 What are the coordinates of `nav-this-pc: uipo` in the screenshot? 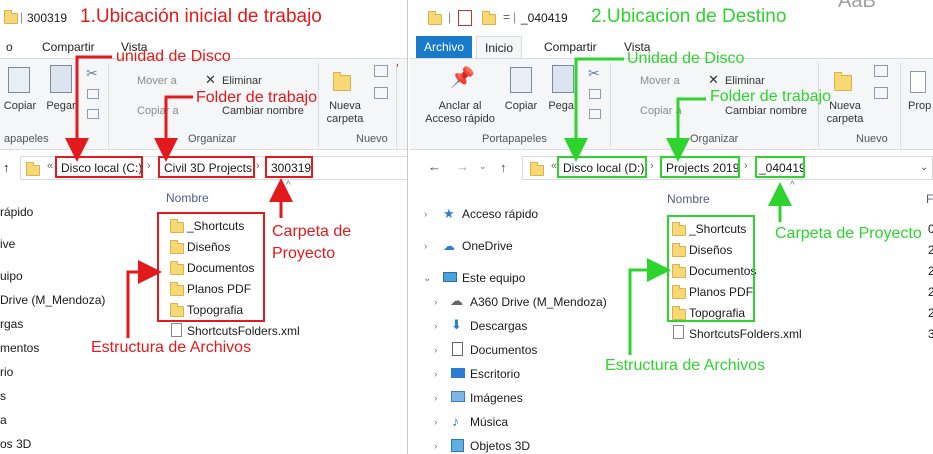 It's located at (11, 276).